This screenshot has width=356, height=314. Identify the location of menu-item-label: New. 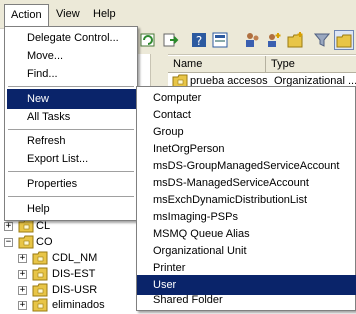
(38, 99).